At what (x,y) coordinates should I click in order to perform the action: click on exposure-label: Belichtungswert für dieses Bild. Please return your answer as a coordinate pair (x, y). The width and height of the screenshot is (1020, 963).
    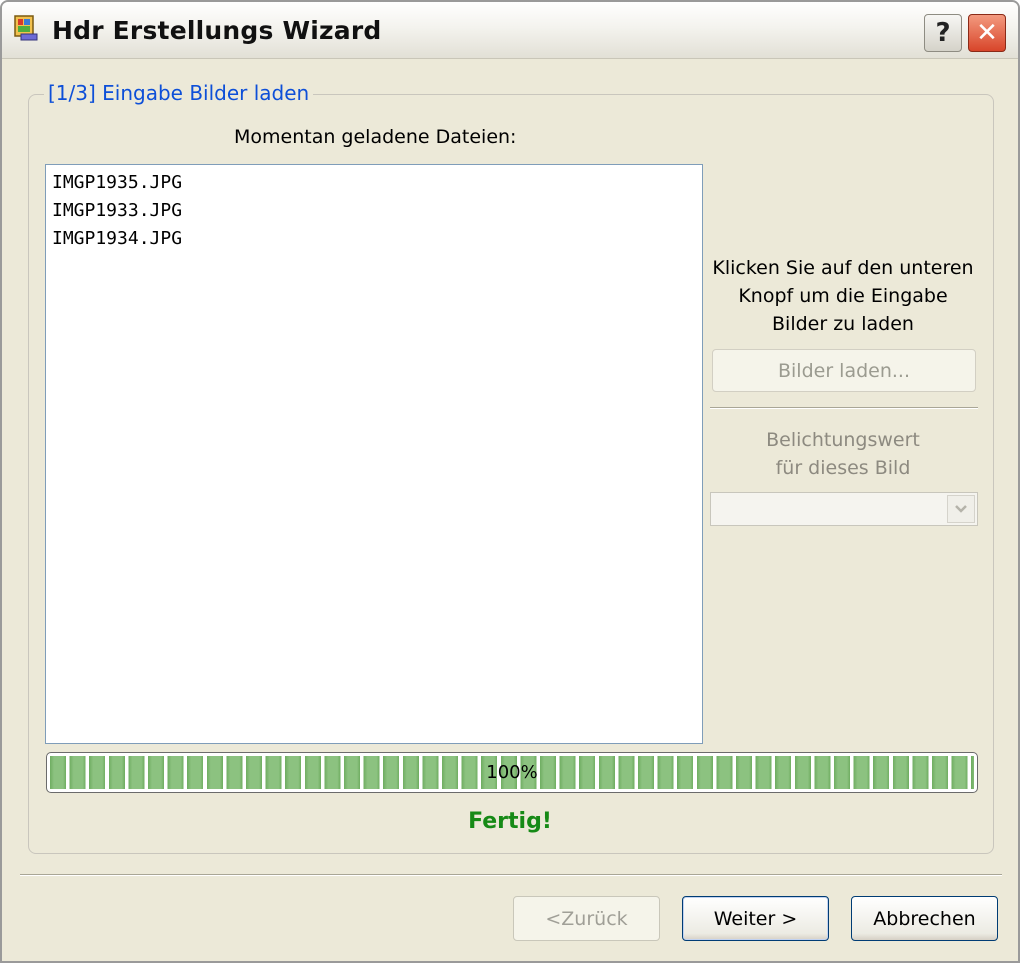
    Looking at the image, I should click on (843, 454).